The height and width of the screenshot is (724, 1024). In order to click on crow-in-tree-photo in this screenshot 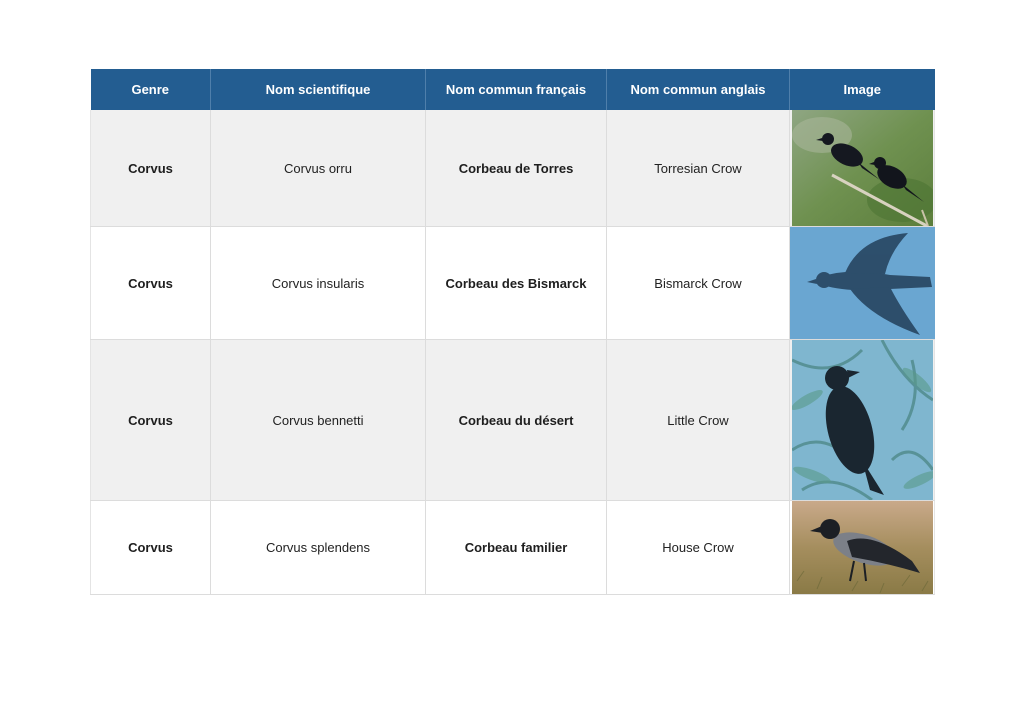, I will do `click(862, 420)`.